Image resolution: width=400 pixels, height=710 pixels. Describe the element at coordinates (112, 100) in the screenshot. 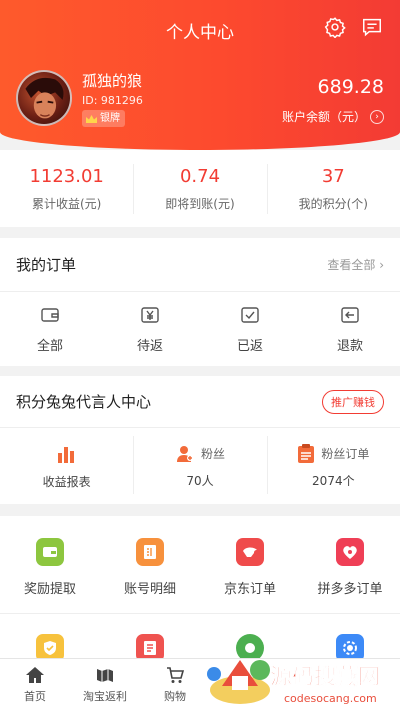

I see `user-id: ID: 981296` at that location.